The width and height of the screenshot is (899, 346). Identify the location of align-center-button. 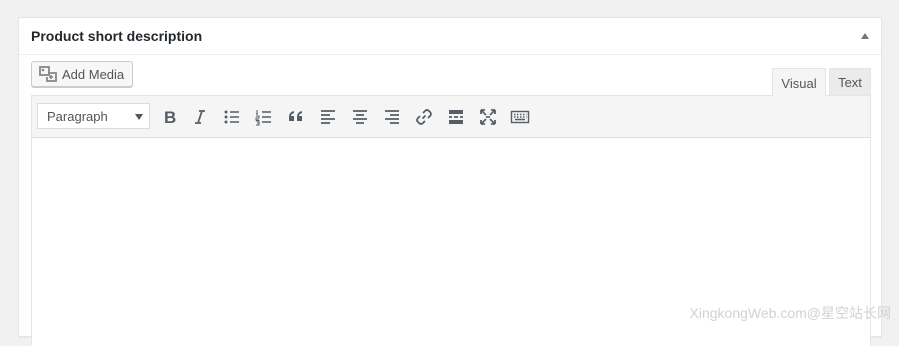
(360, 117).